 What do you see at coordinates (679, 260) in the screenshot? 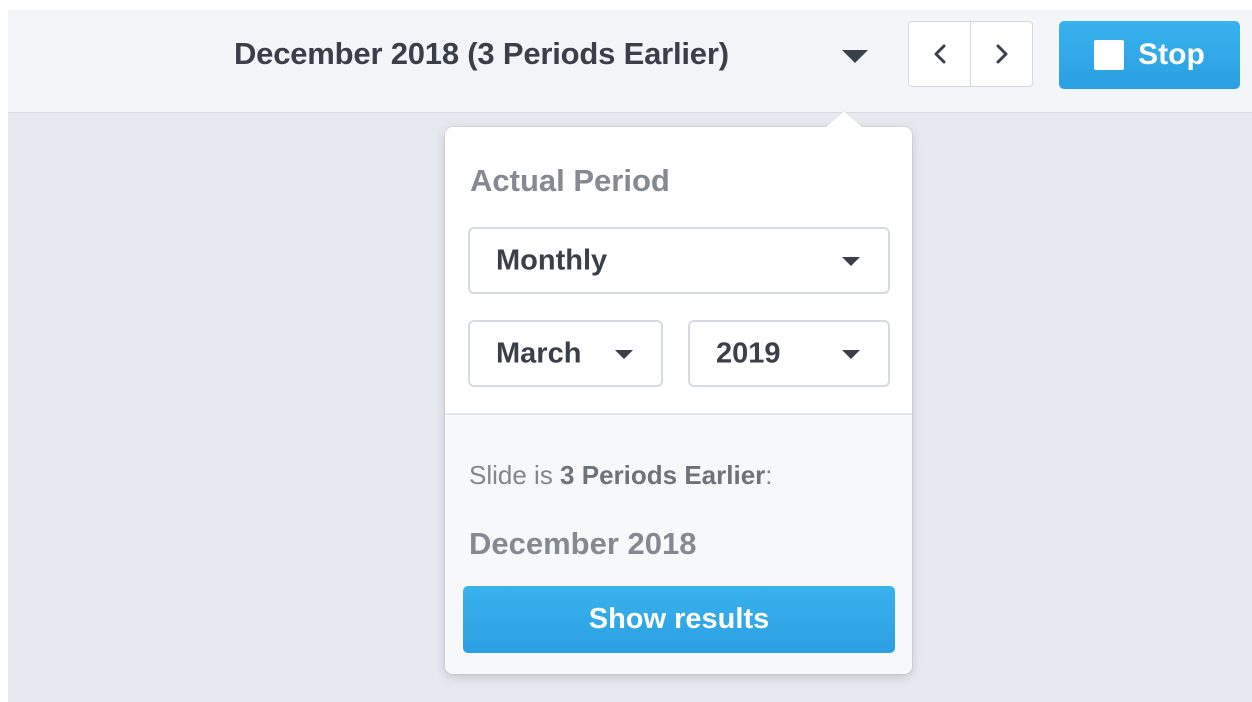
I see `period-type-select: Monthly` at bounding box center [679, 260].